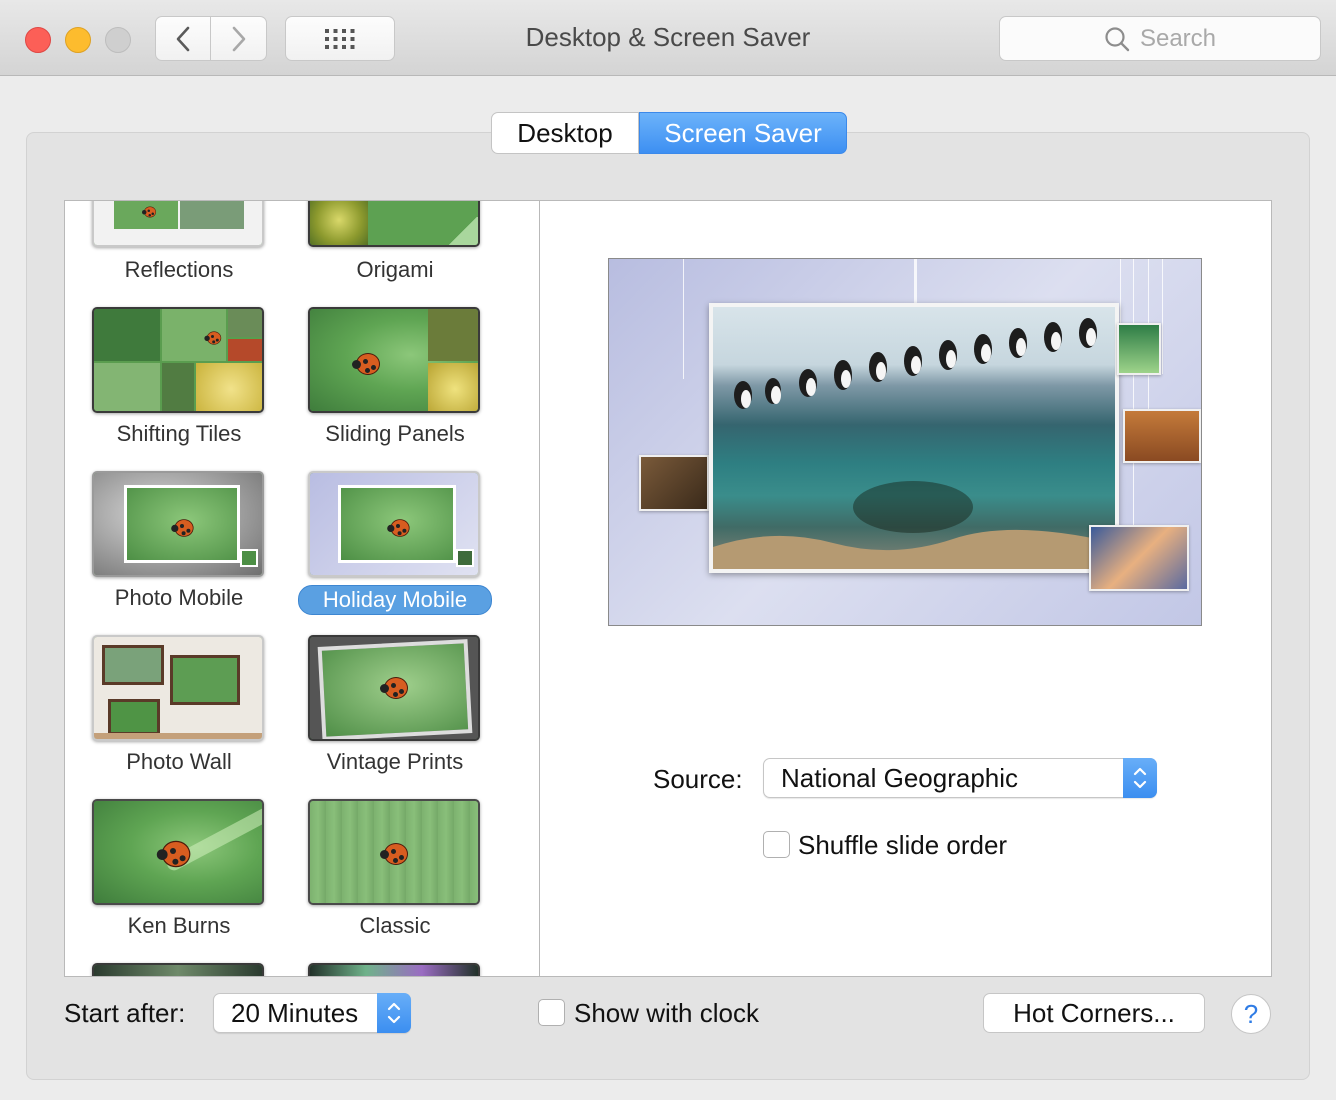  Describe the element at coordinates (38, 40) in the screenshot. I see `close-button` at that location.